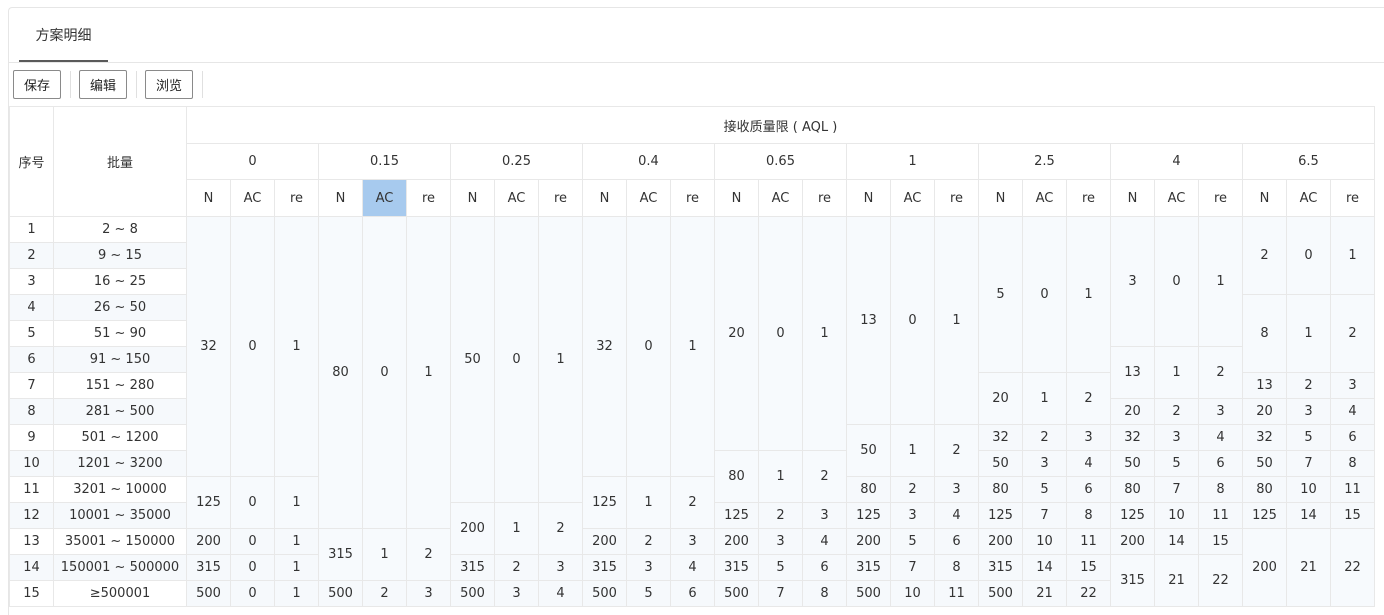  Describe the element at coordinates (37, 84) in the screenshot. I see `save-button: 保存` at that location.